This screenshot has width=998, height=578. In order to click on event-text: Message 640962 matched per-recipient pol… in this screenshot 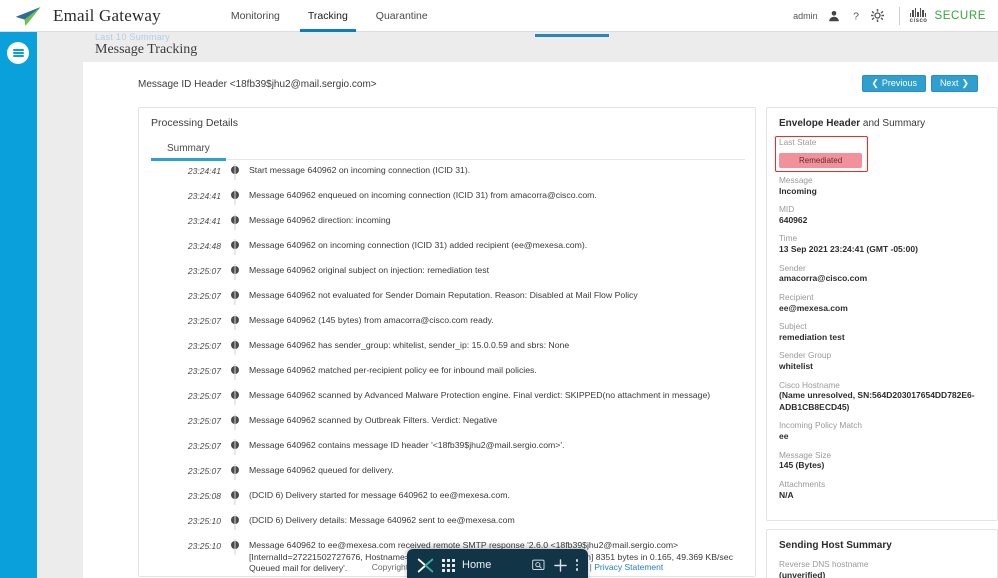, I will do `click(393, 370)`.